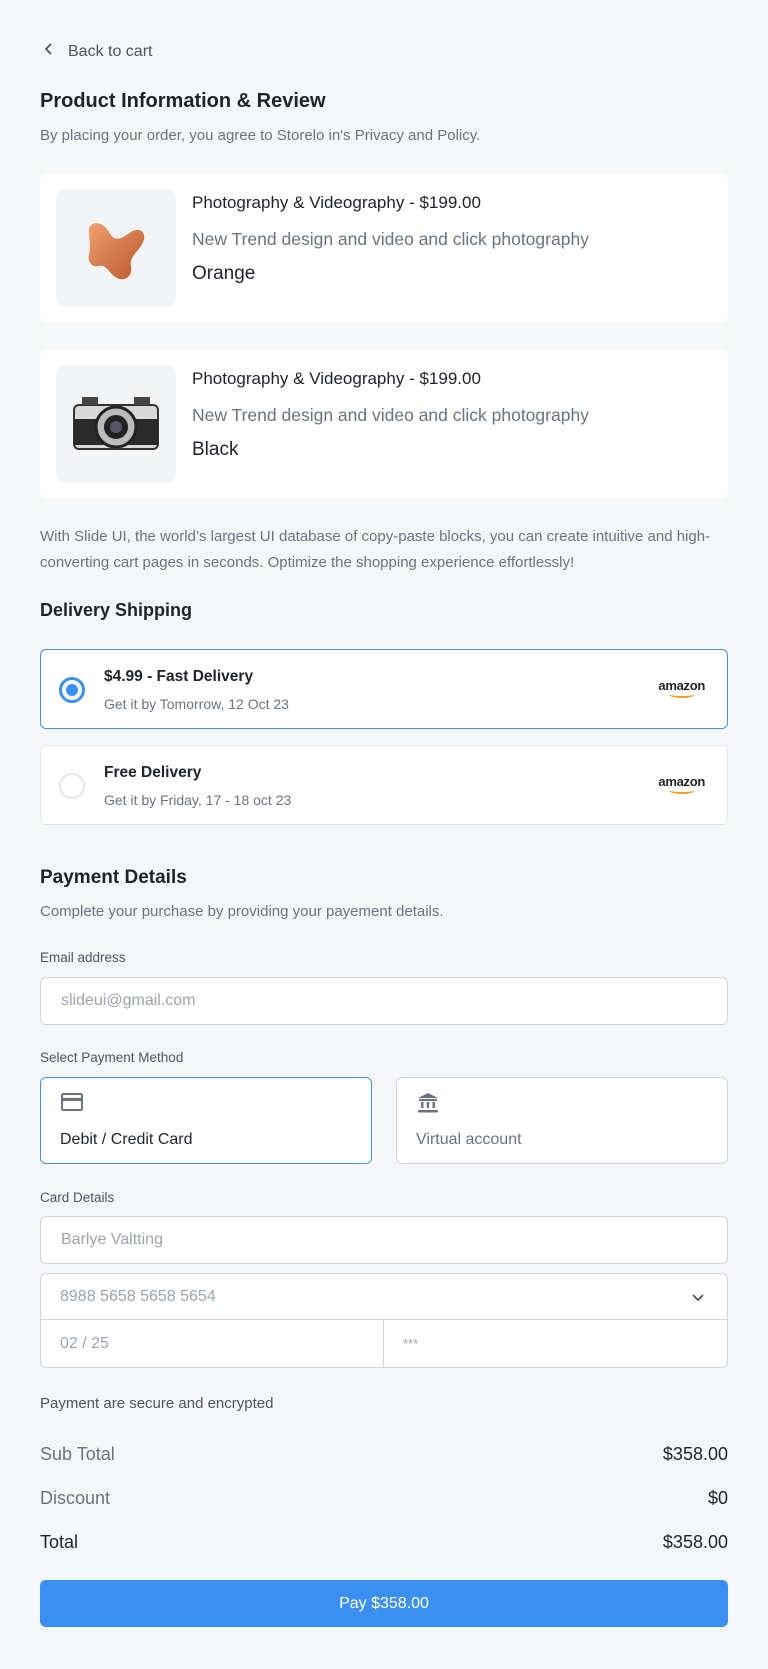  What do you see at coordinates (126, 1139) in the screenshot?
I see `payment-method-label: Debit / Credit Card` at bounding box center [126, 1139].